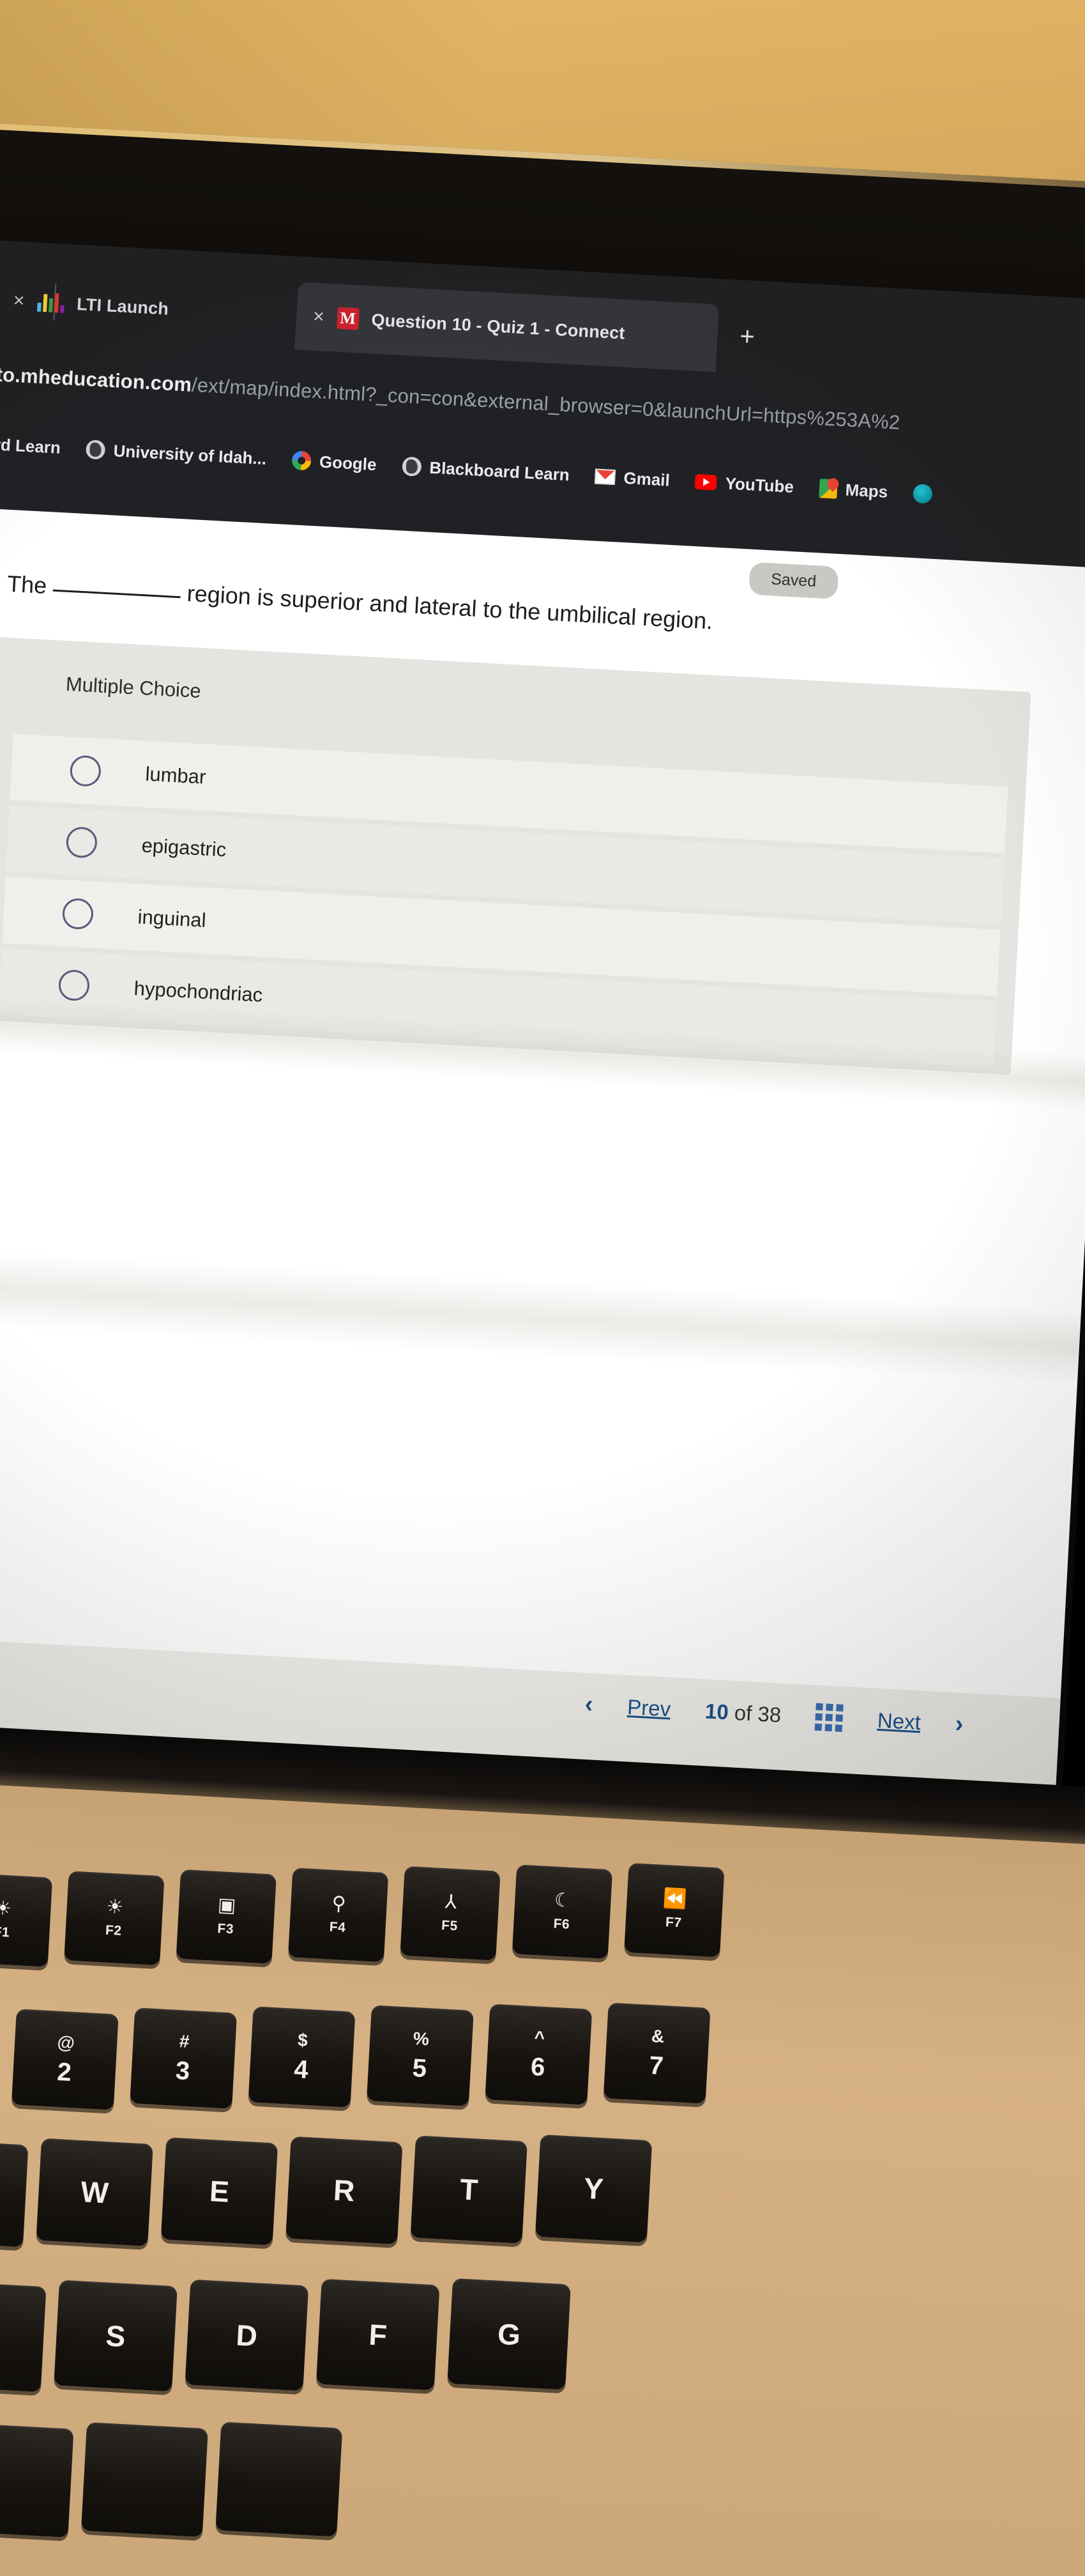  What do you see at coordinates (30, 444) in the screenshot?
I see `bookmark-blackboard-learn-1: ckboard Learn` at bounding box center [30, 444].